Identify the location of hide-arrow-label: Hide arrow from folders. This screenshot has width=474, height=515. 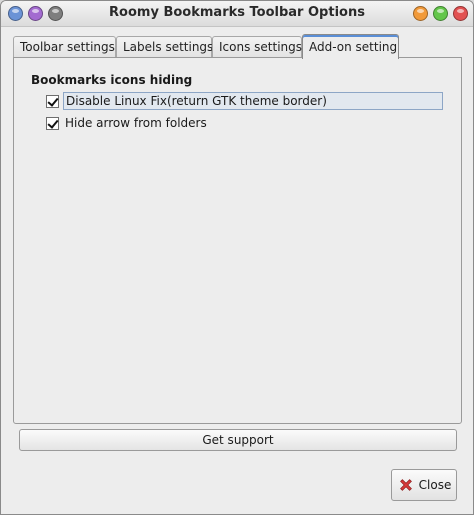
(136, 123).